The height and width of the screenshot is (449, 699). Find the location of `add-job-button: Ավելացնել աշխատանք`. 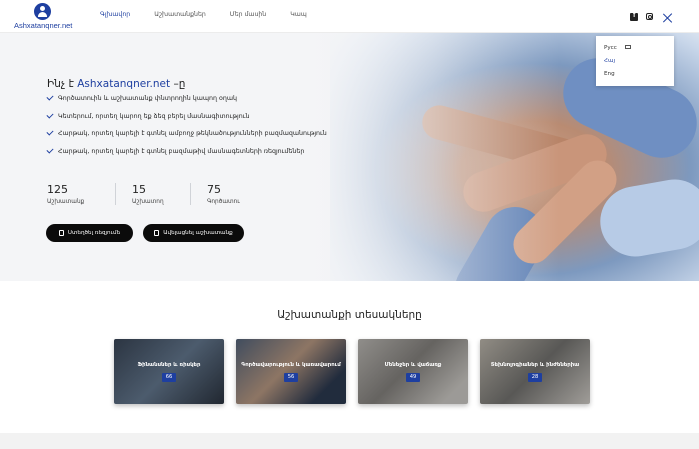

add-job-button: Ավելացնել աշխատանք is located at coordinates (193, 233).